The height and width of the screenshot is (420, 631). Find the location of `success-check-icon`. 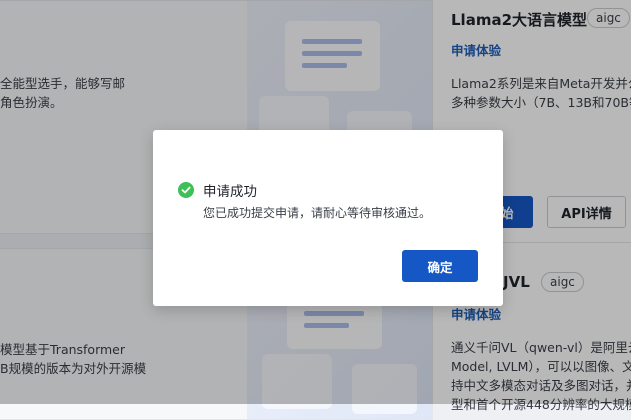

success-check-icon is located at coordinates (186, 190).